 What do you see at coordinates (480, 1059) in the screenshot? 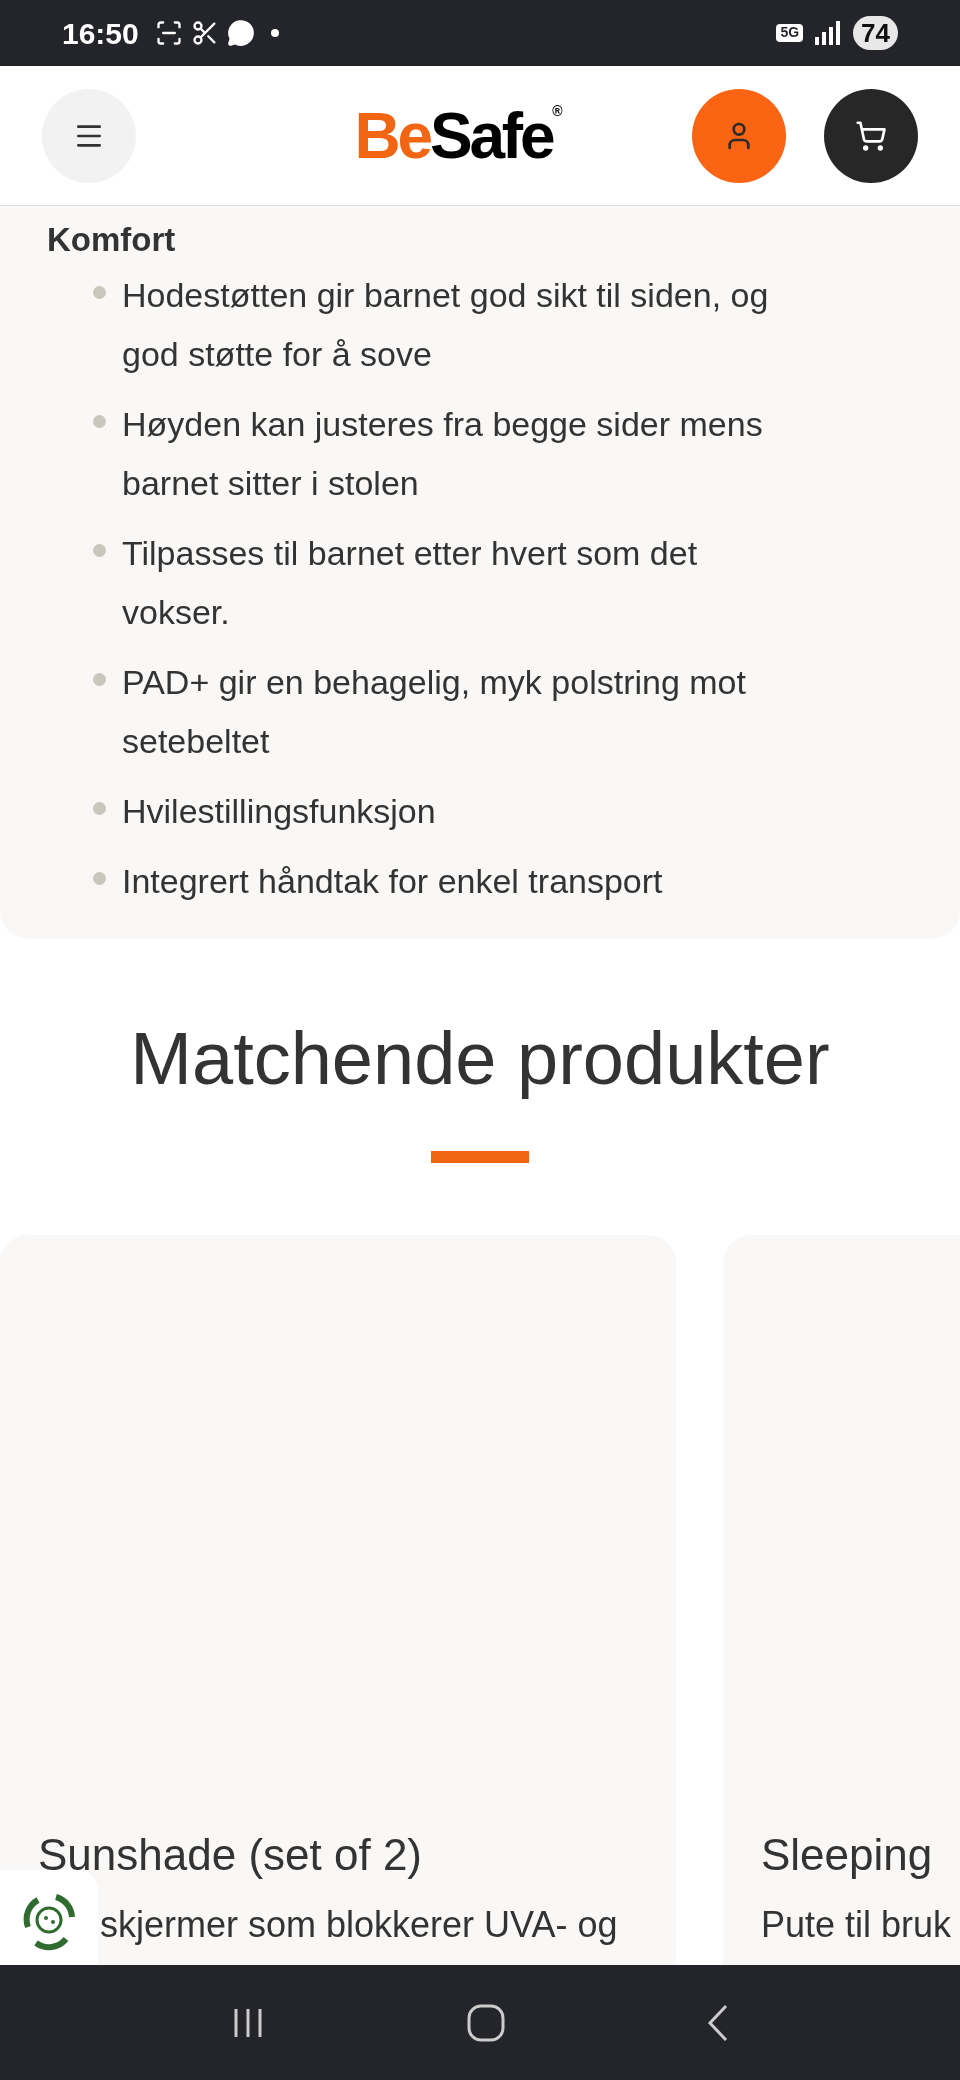
I see `section-heading: Matchende produkter` at bounding box center [480, 1059].